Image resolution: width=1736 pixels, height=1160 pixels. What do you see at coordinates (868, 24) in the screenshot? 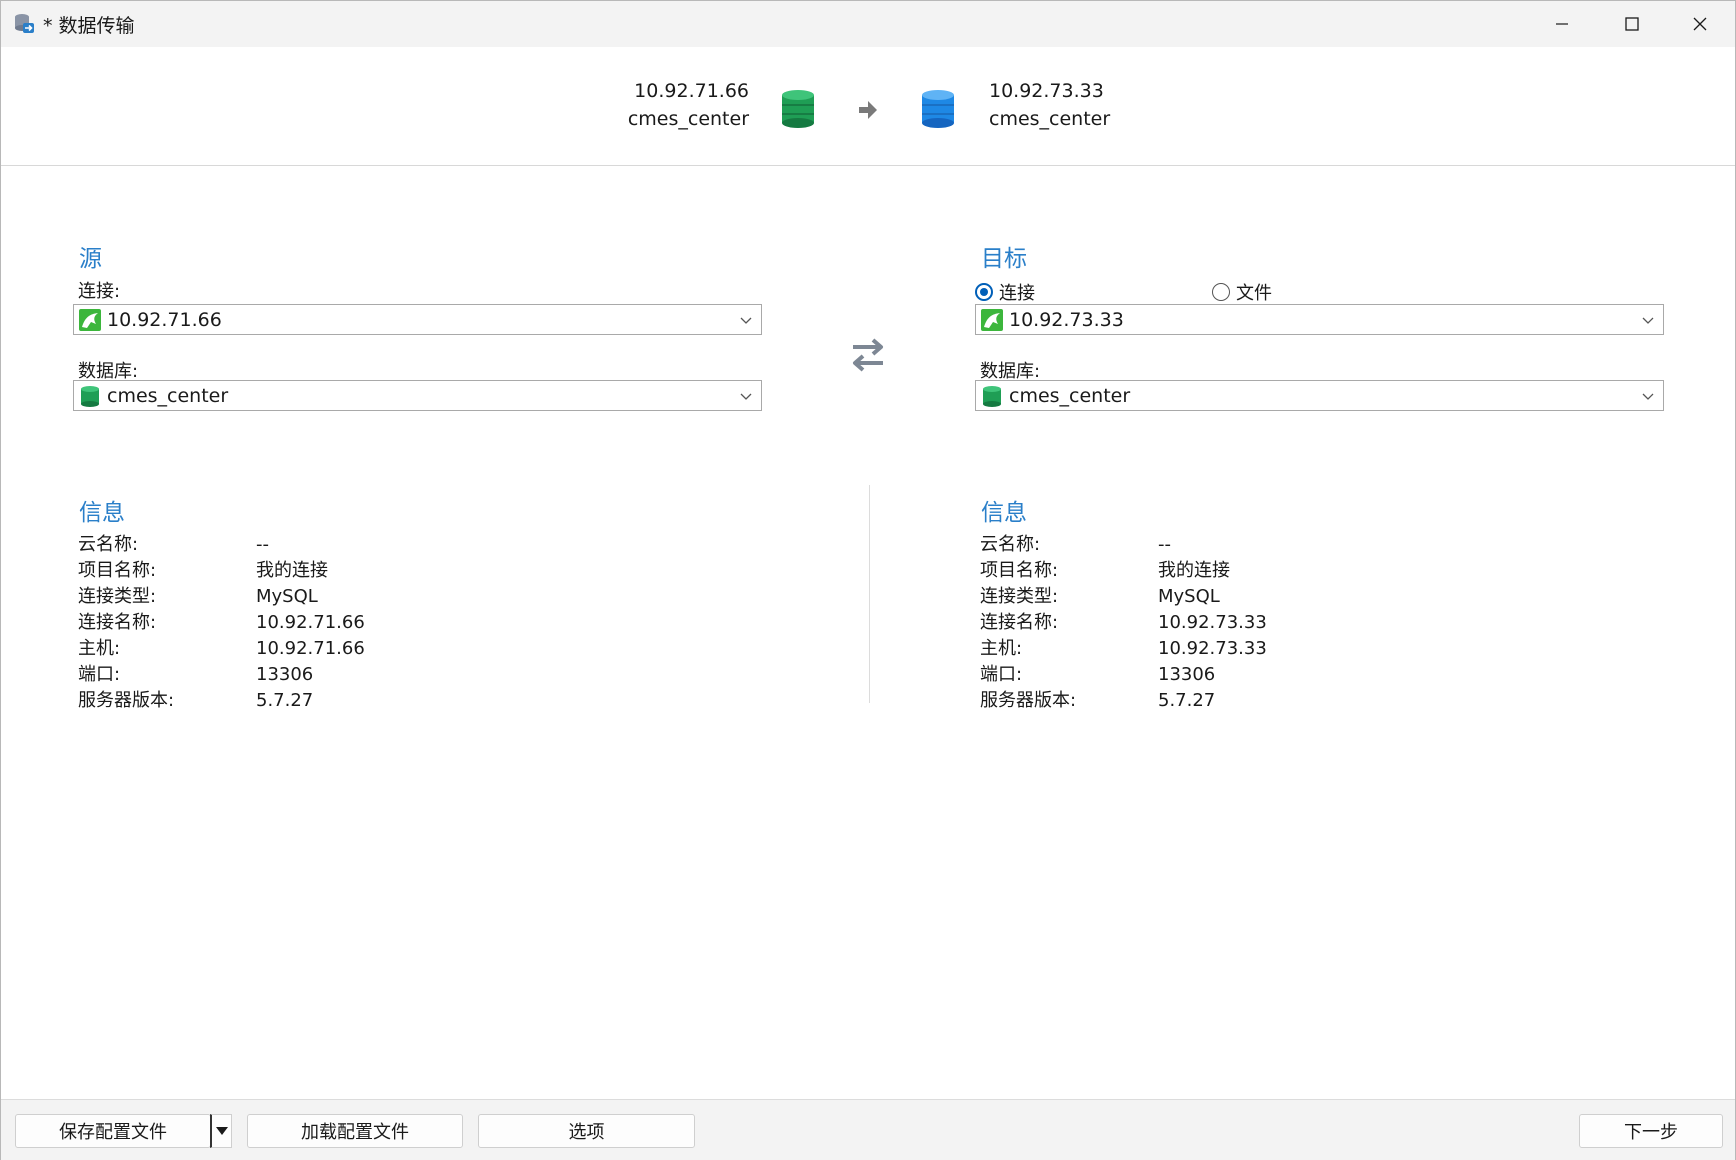
I see `title-bar: * 数据传输` at bounding box center [868, 24].